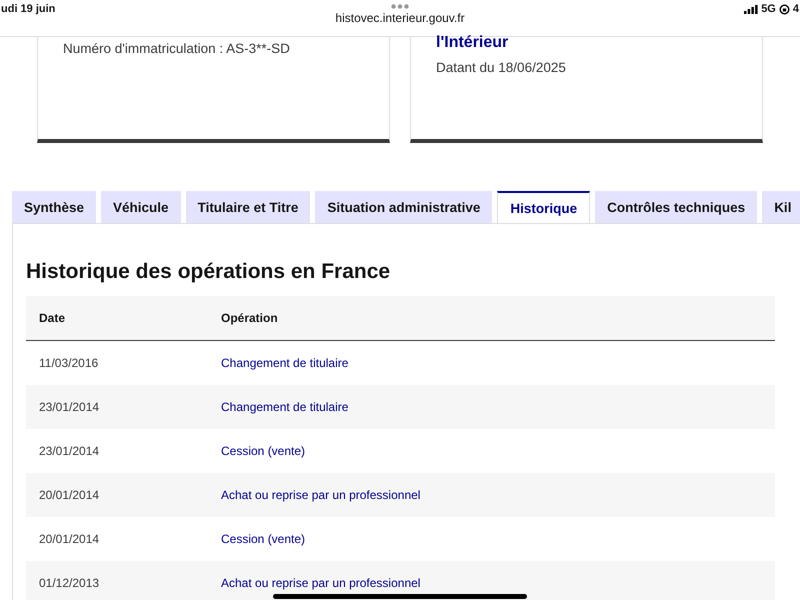 The height and width of the screenshot is (600, 800). I want to click on date-cell: 11/03/2016, so click(117, 362).